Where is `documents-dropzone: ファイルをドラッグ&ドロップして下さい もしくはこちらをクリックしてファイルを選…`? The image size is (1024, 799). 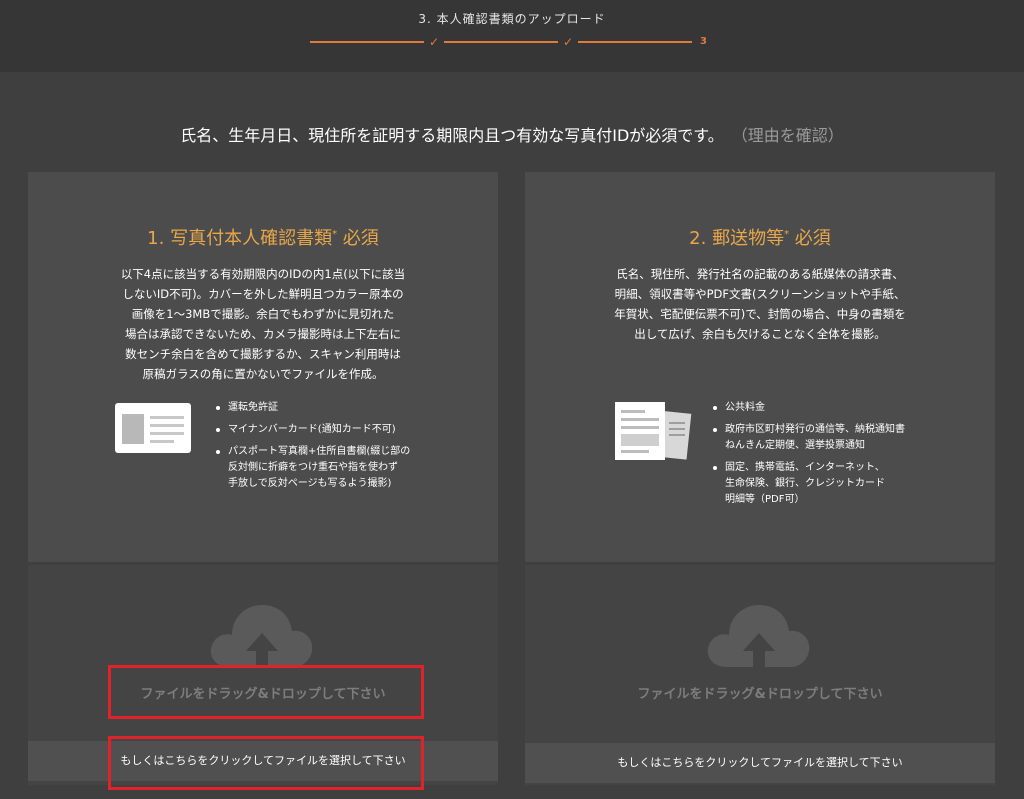 documents-dropzone: ファイルをドラッグ&ドロップして下さい もしくはこちらをクリックしてファイルを選… is located at coordinates (760, 675).